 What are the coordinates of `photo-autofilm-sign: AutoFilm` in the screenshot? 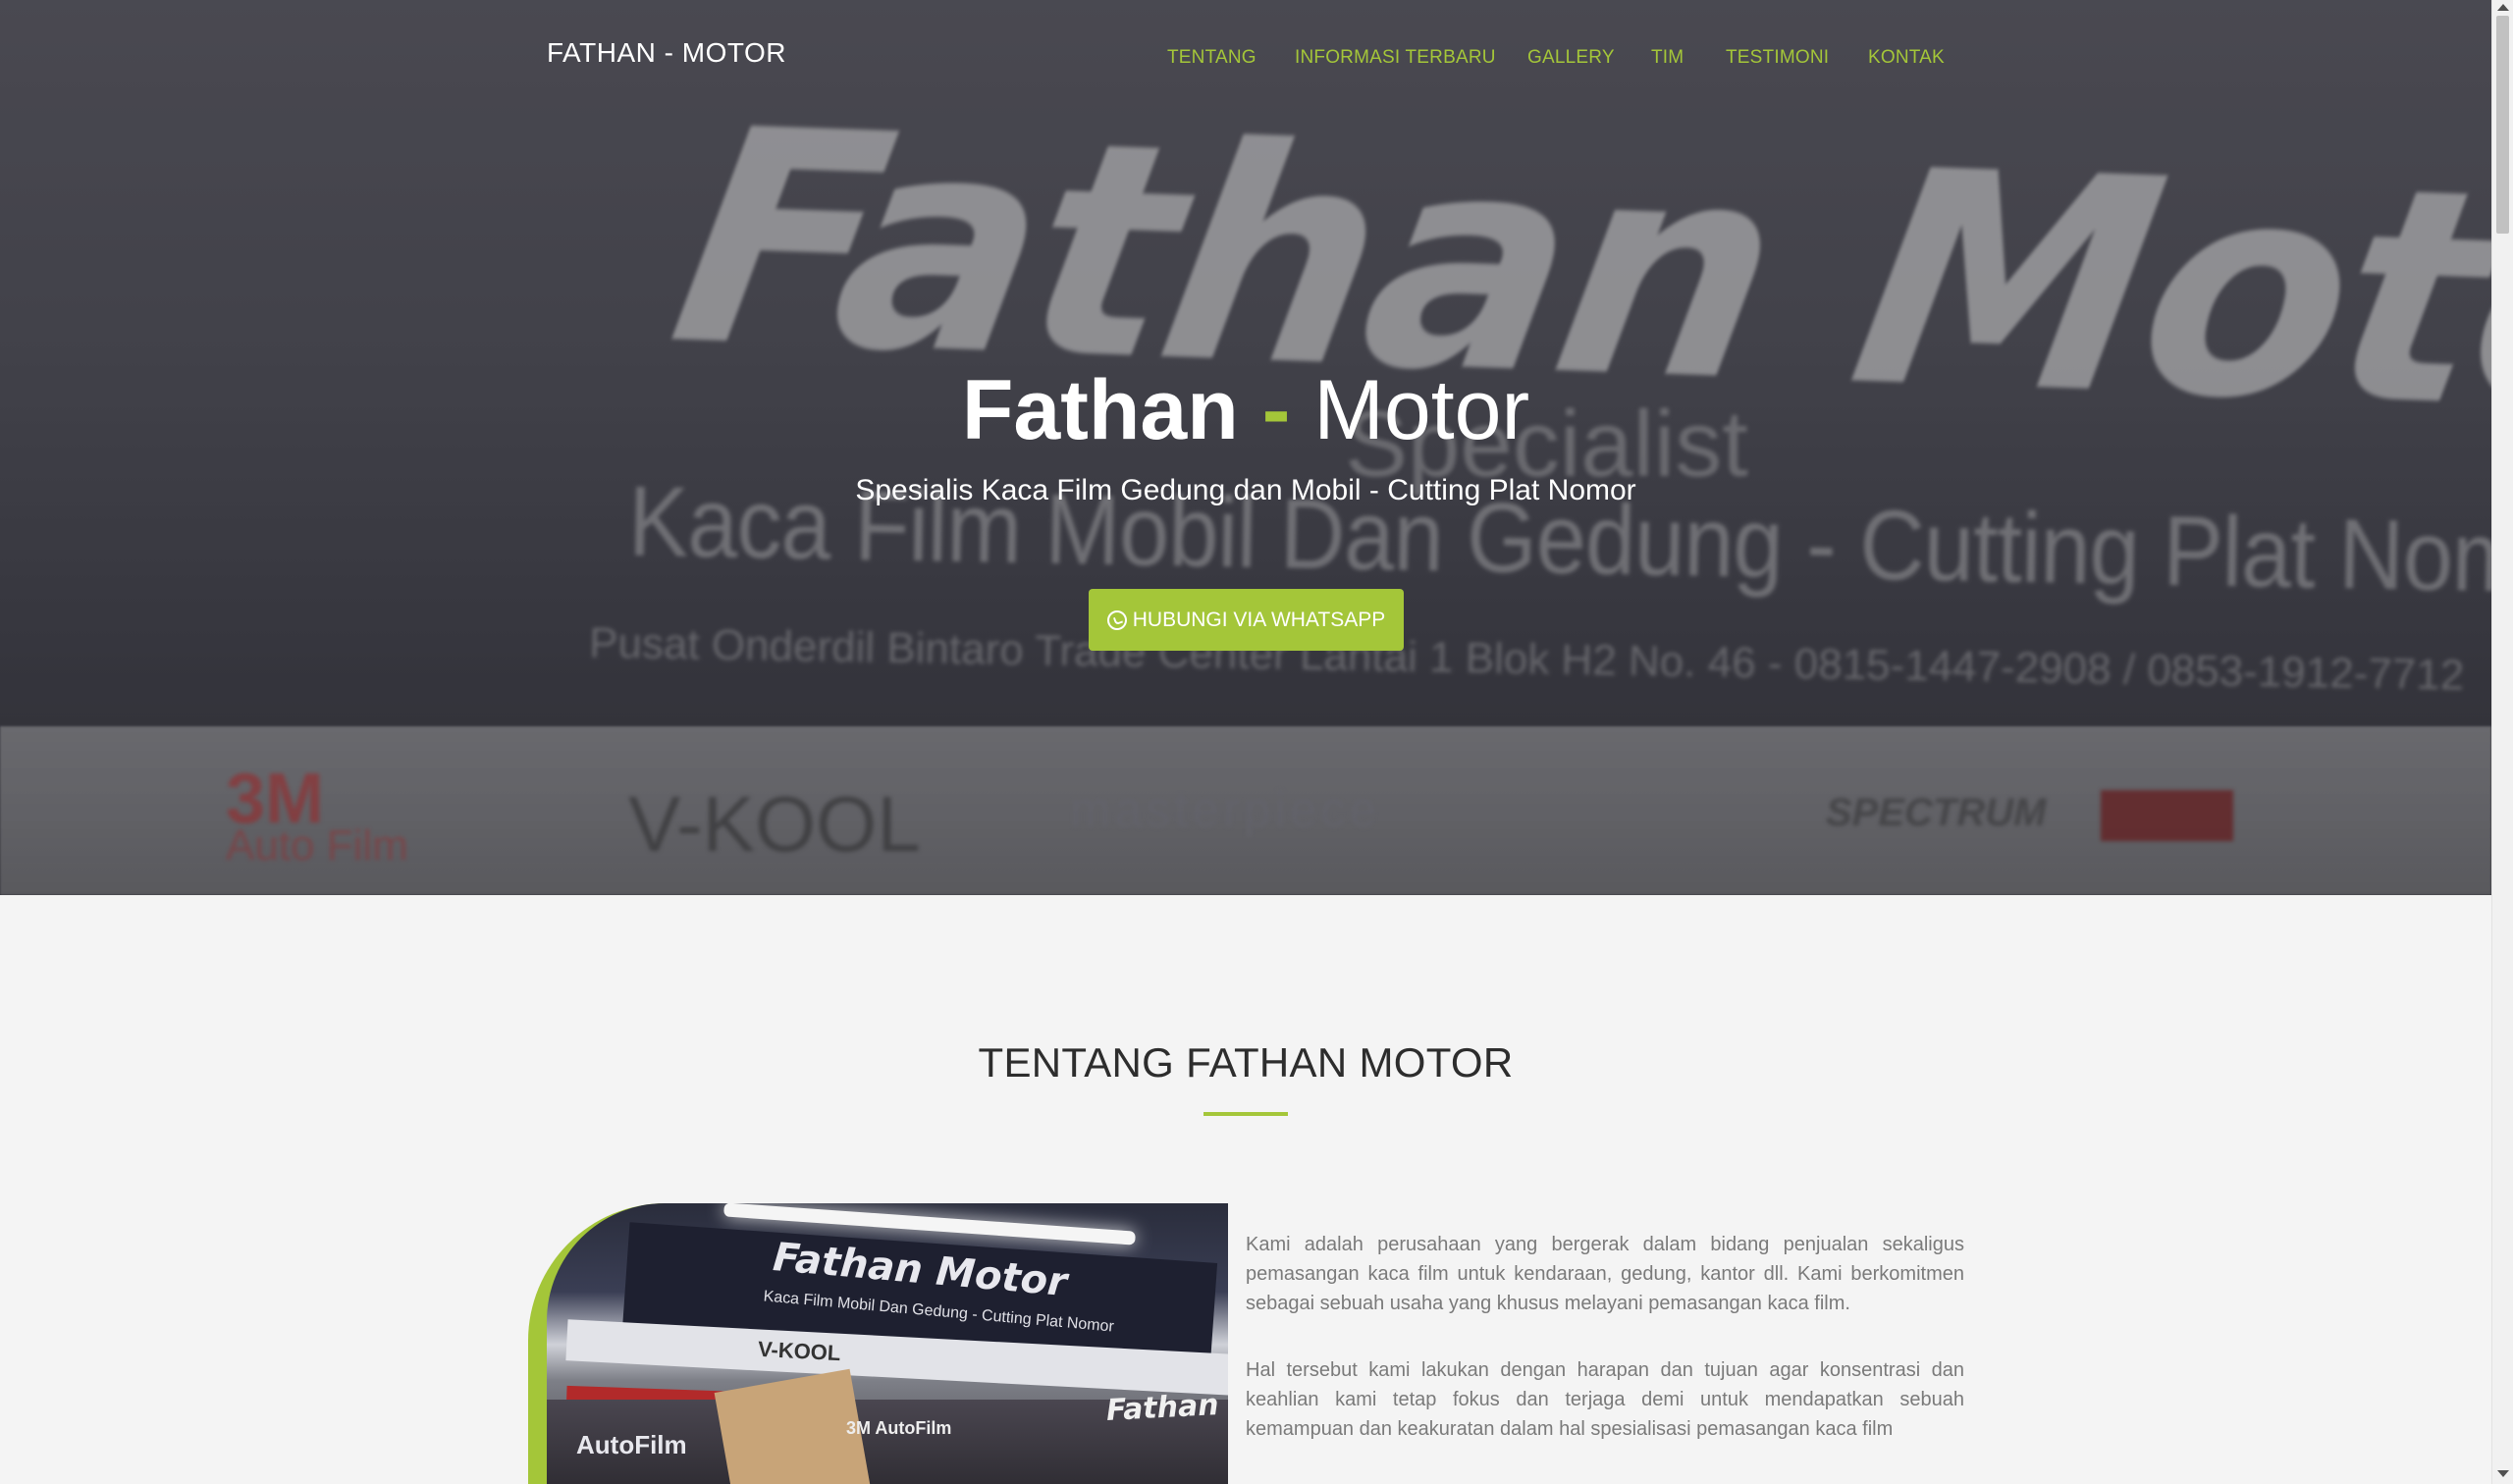 It's located at (632, 1444).